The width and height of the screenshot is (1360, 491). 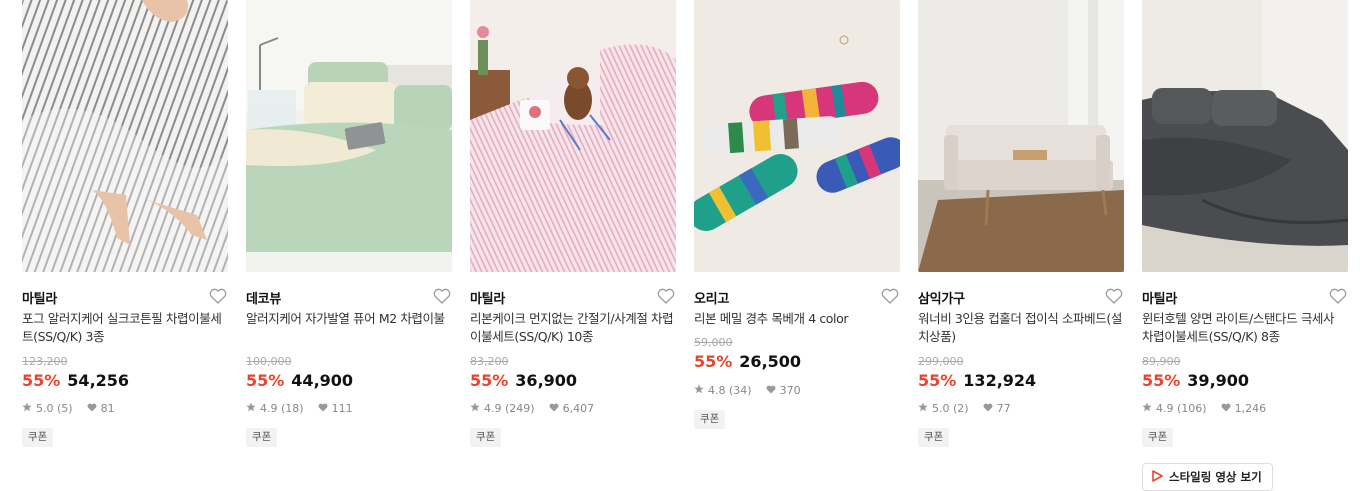 I want to click on likes-count: 81, so click(x=107, y=408).